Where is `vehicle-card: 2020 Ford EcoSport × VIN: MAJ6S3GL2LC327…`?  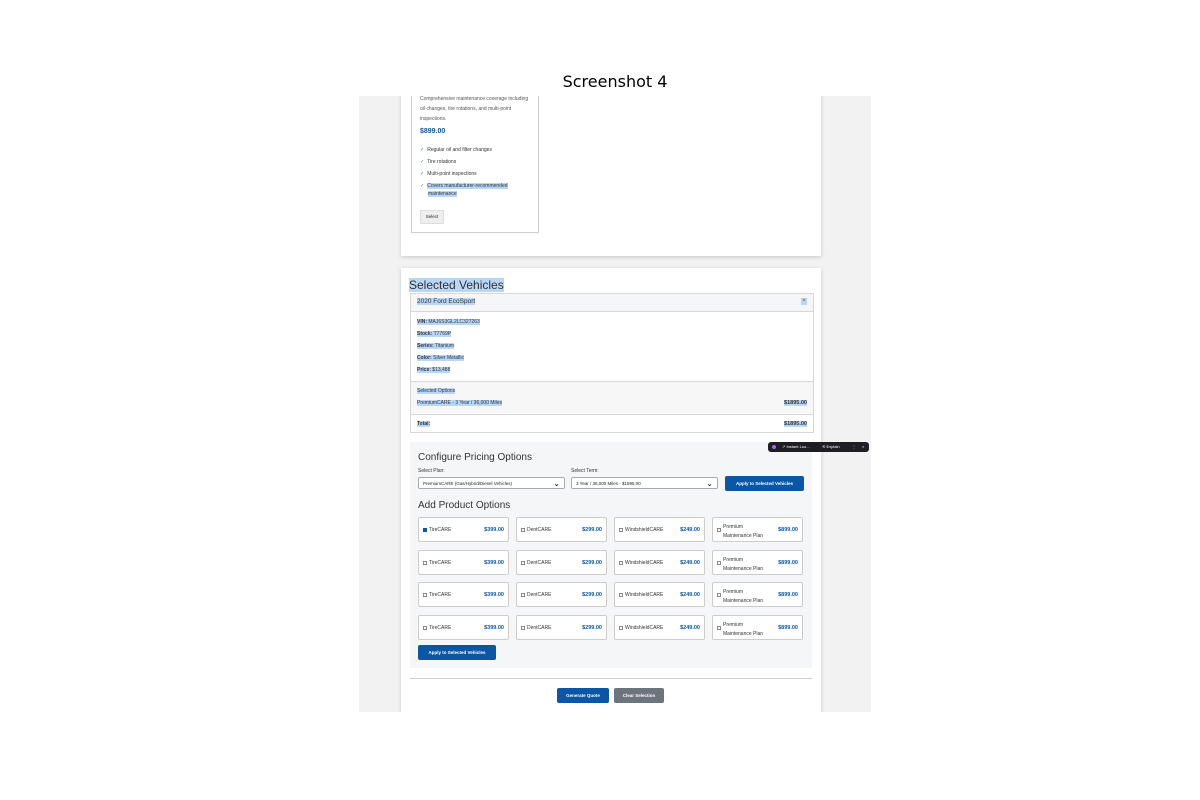 vehicle-card: 2020 Ford EcoSport × VIN: MAJ6S3GL2LC327… is located at coordinates (612, 363).